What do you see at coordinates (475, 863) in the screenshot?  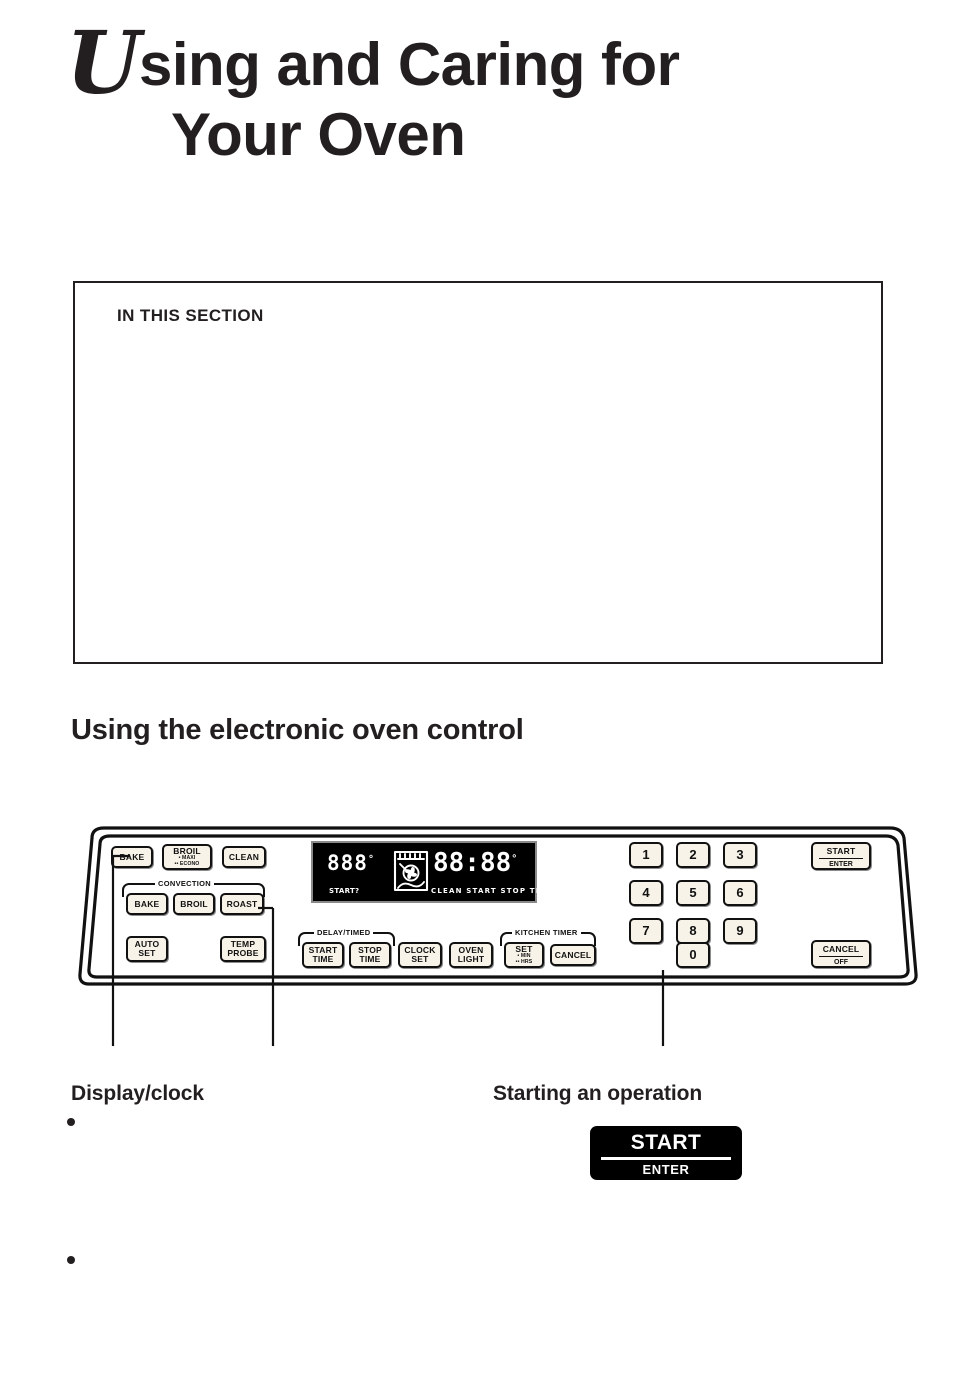 I see `display-clock: 88:88°` at bounding box center [475, 863].